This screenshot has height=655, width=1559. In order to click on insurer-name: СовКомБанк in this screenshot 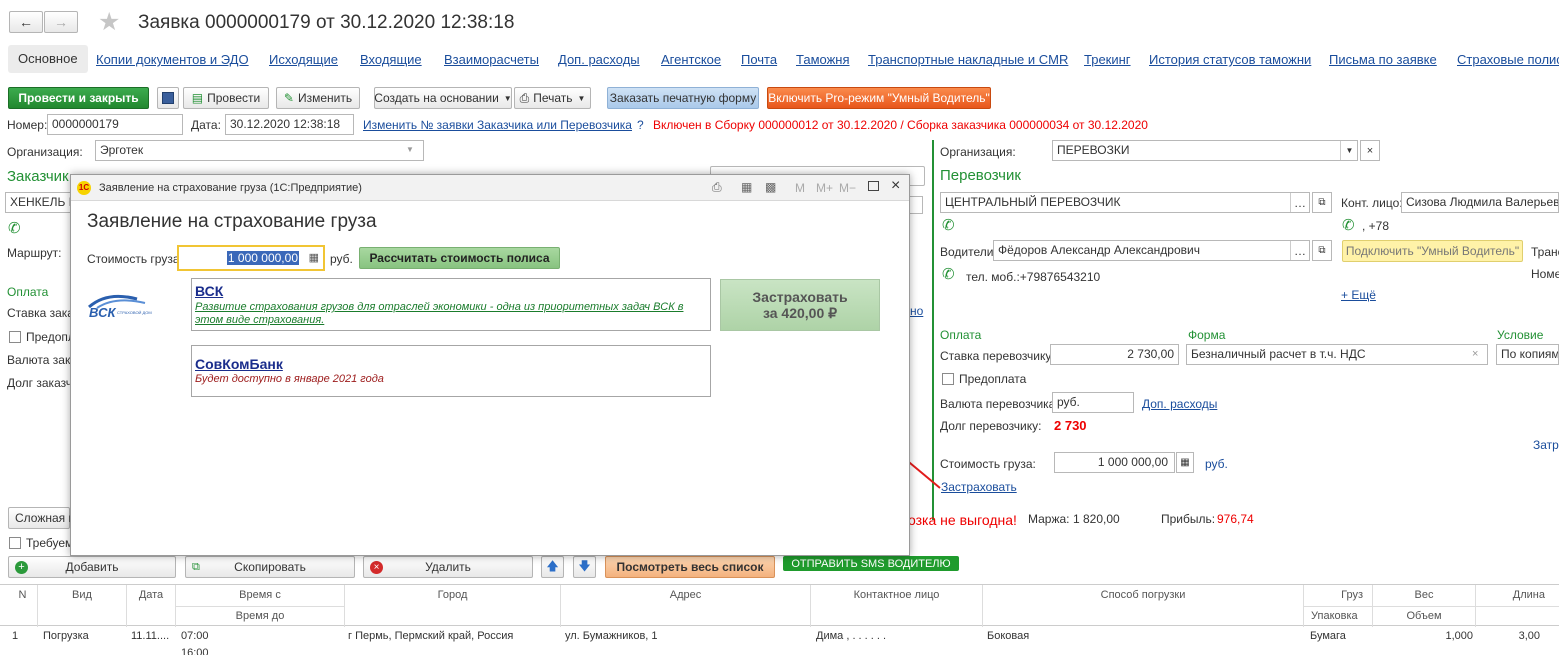, I will do `click(239, 364)`.